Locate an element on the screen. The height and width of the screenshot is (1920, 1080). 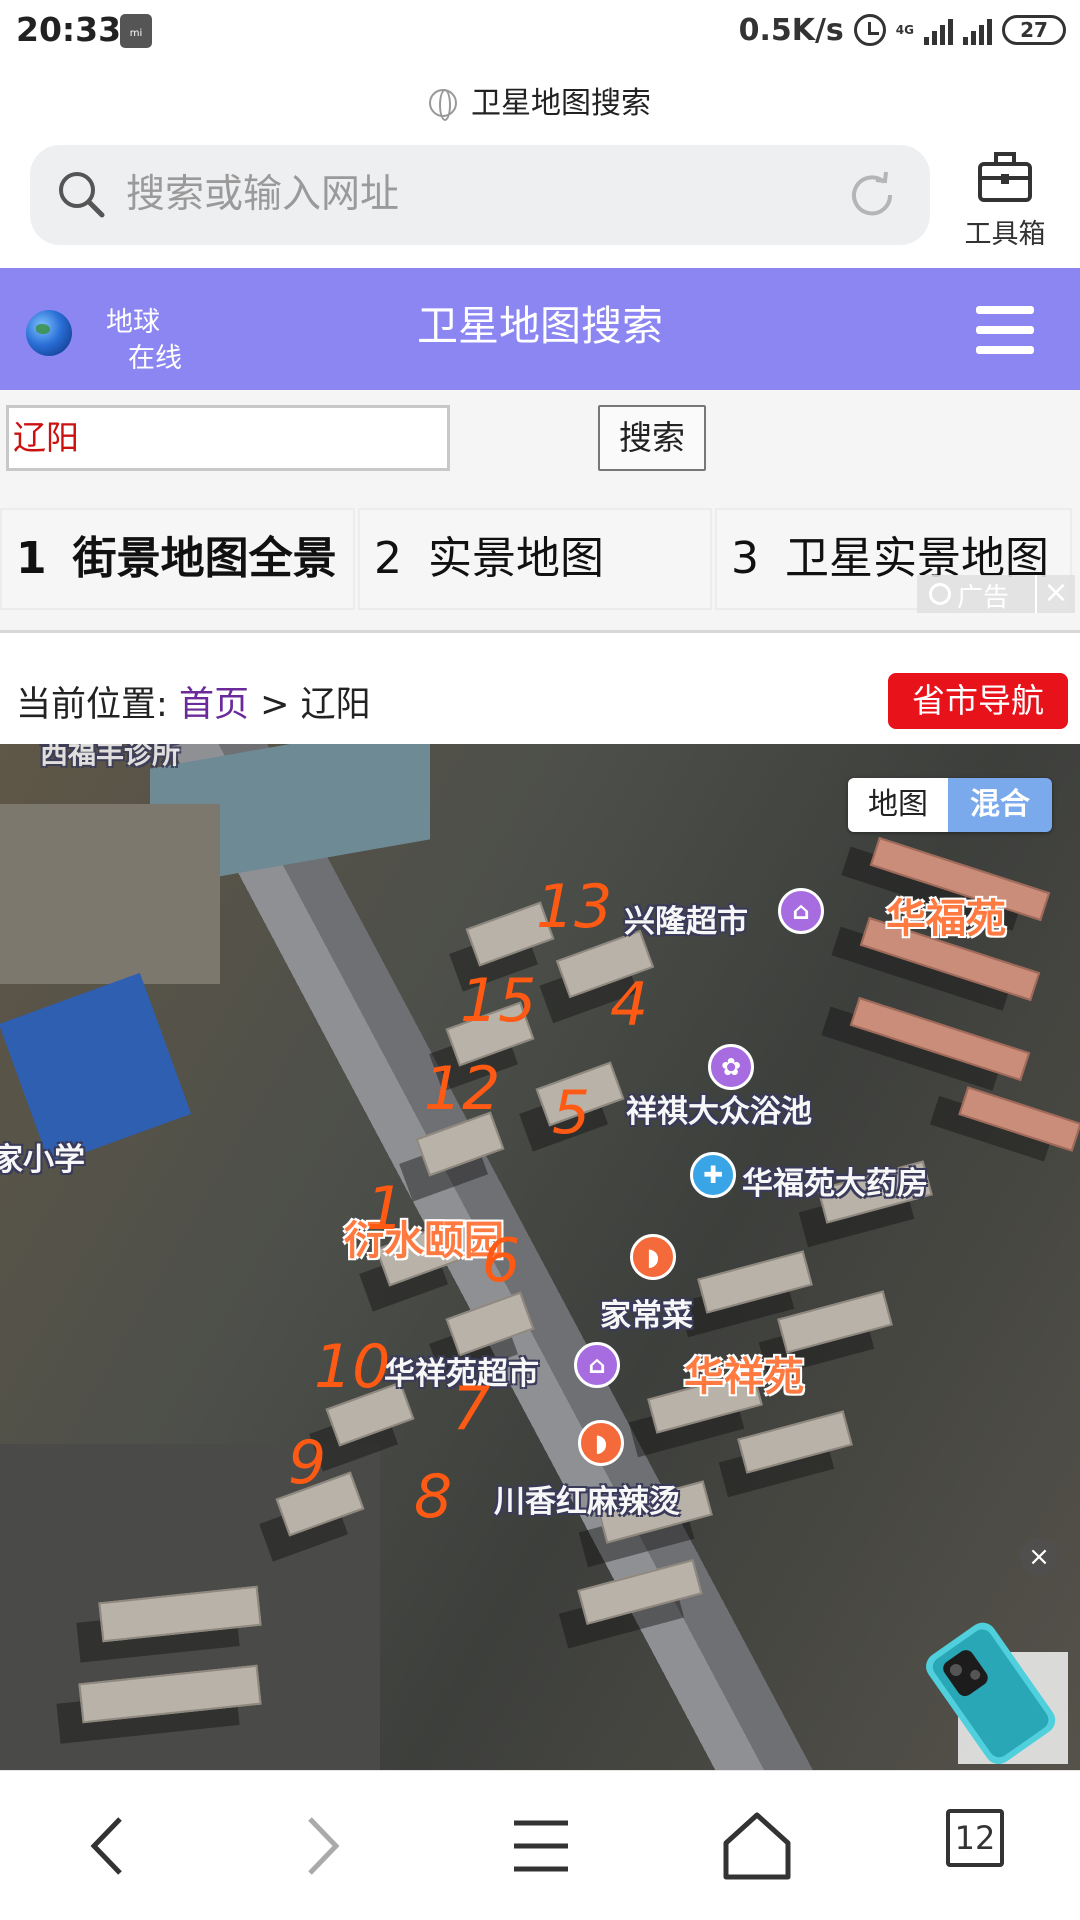
browser-bottom-nav: 12 is located at coordinates (540, 1845).